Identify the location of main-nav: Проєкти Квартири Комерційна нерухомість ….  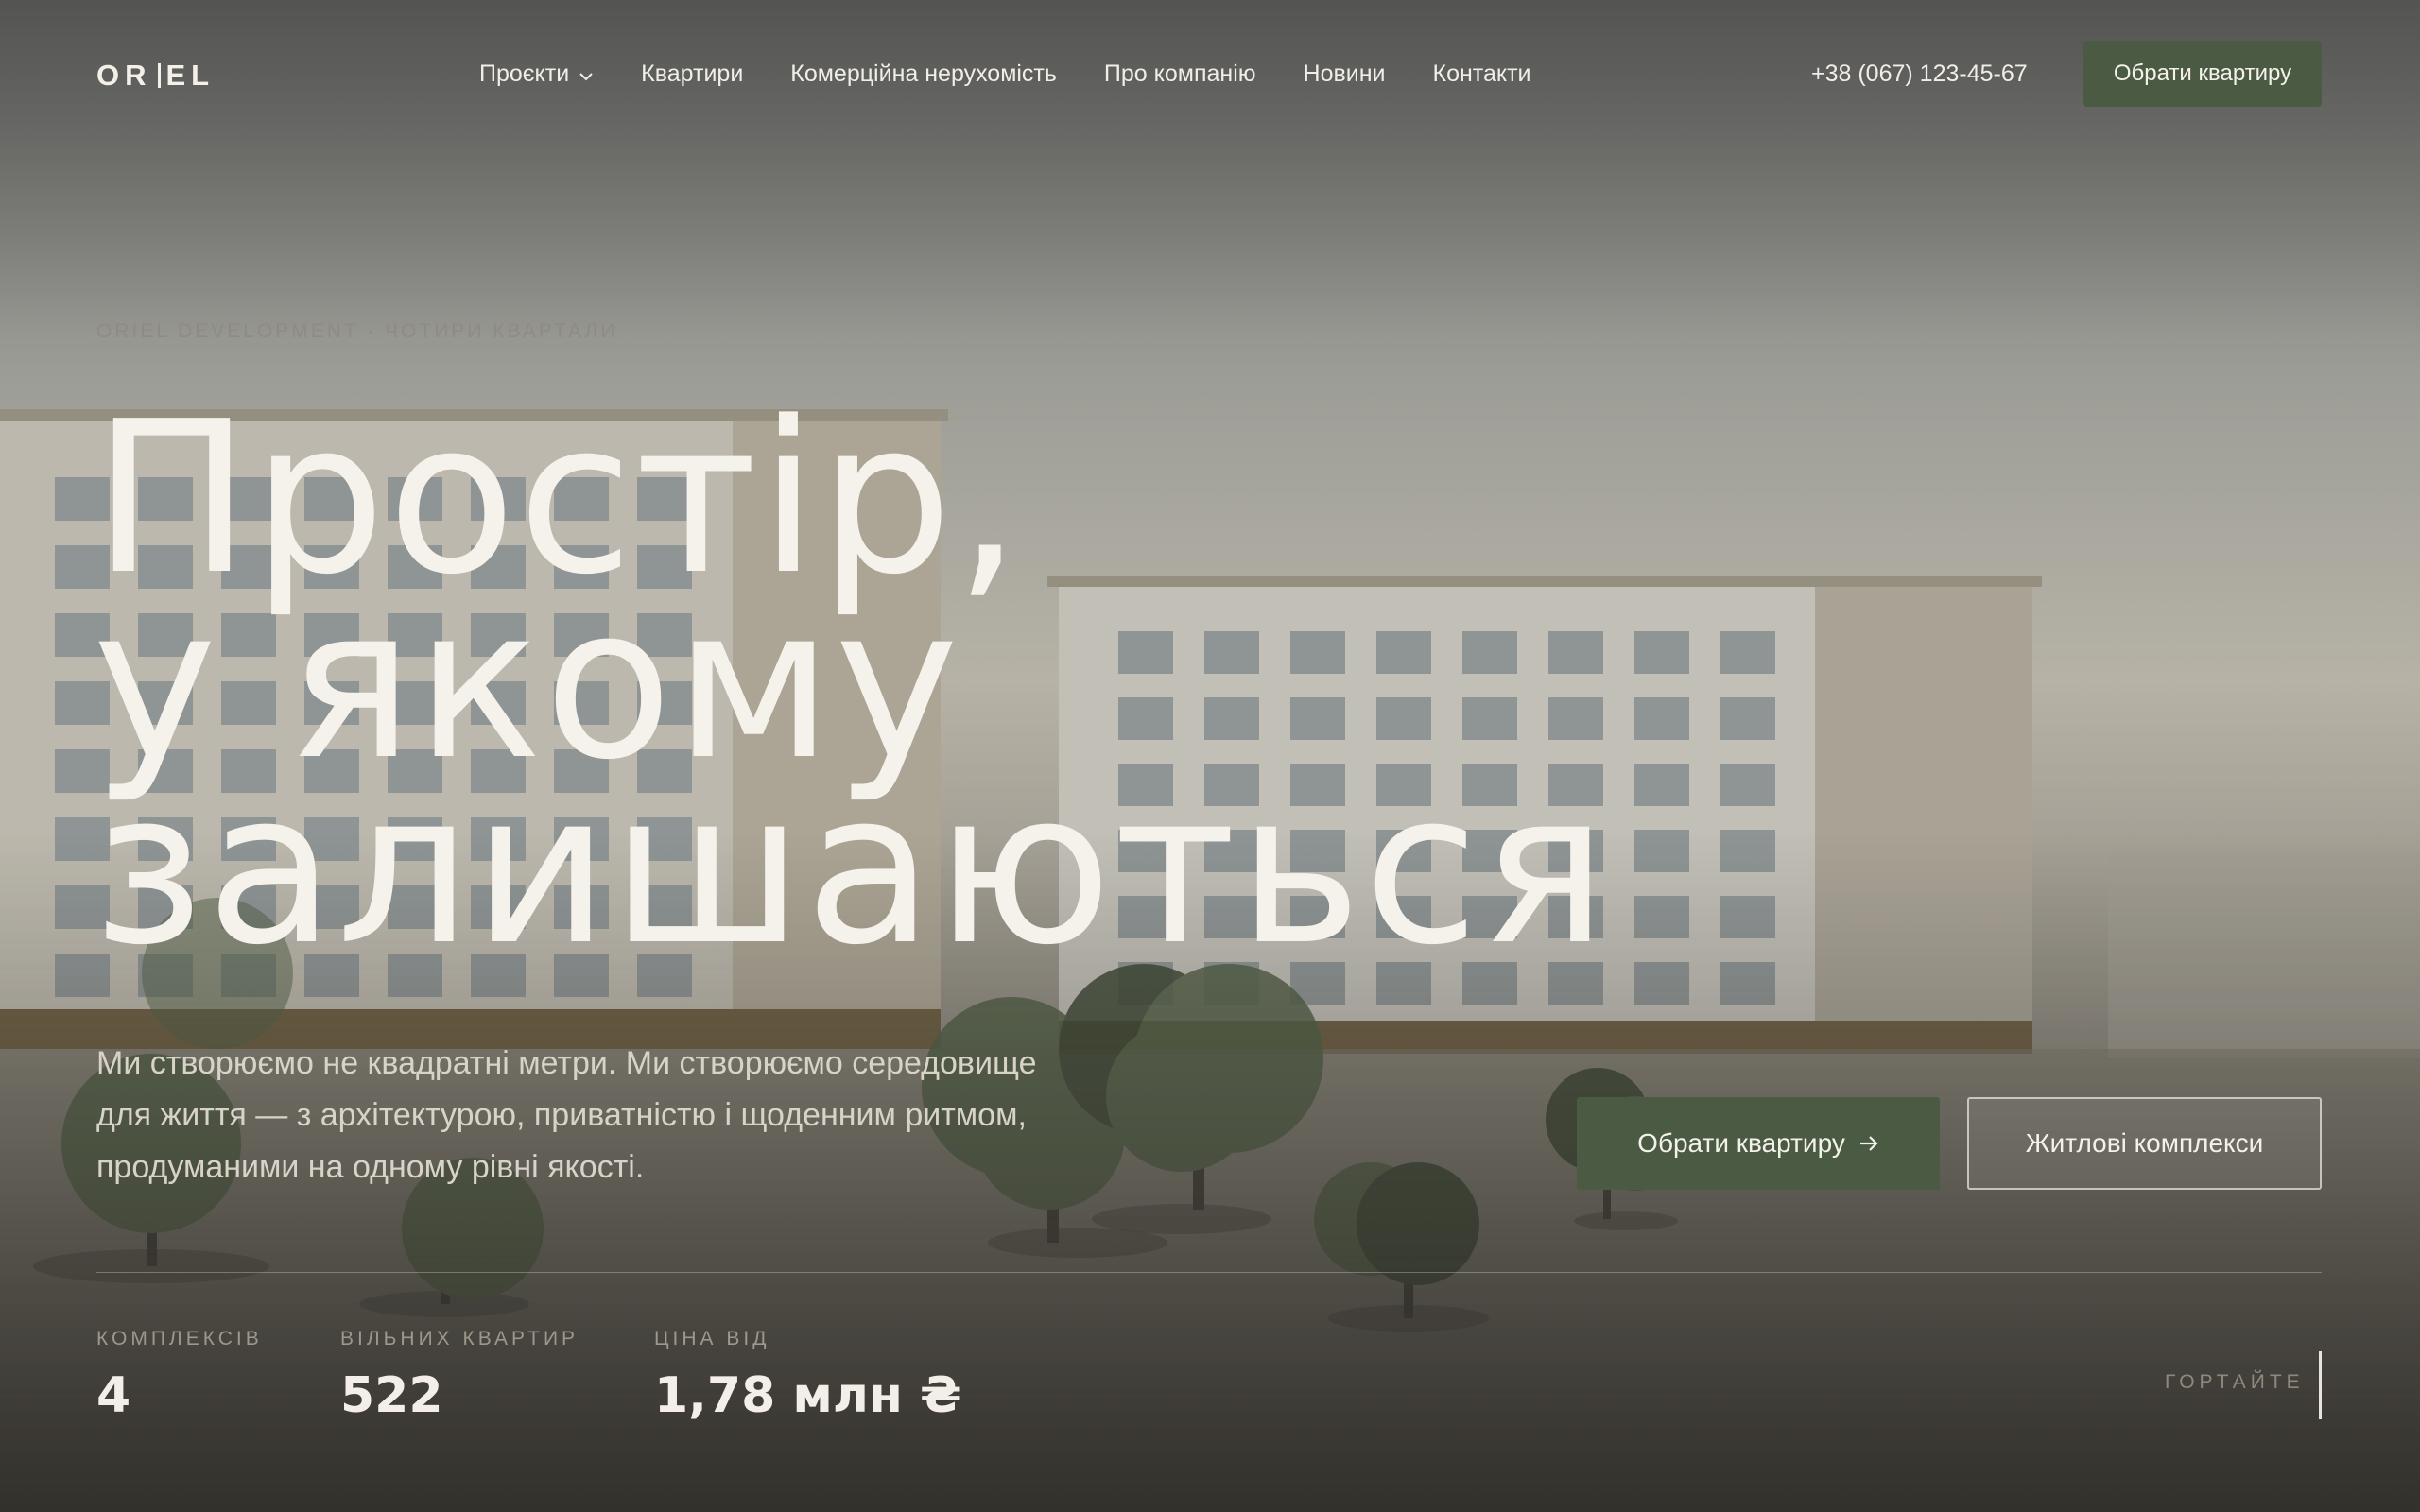
(1005, 74).